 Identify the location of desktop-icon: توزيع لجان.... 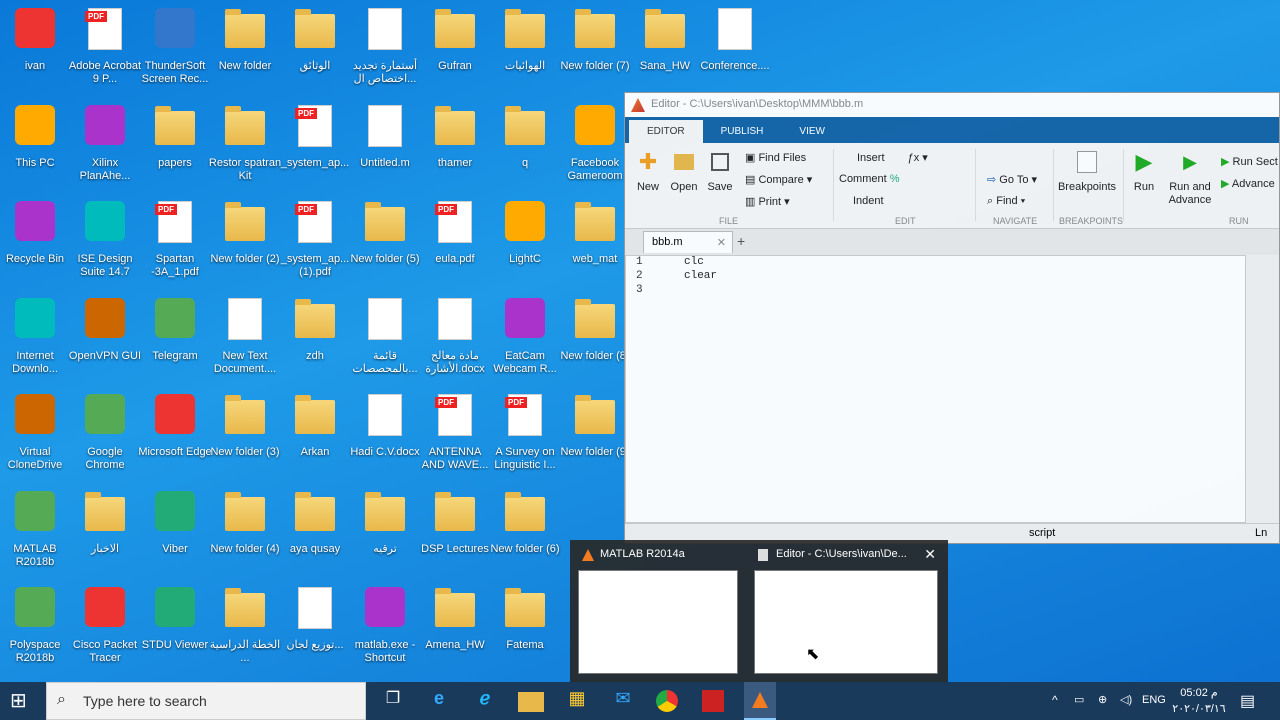
(315, 627).